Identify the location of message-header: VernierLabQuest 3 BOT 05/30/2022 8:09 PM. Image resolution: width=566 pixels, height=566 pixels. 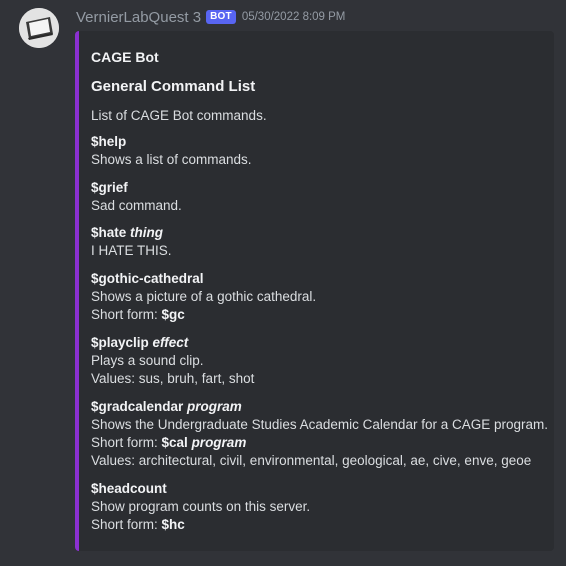
(210, 17).